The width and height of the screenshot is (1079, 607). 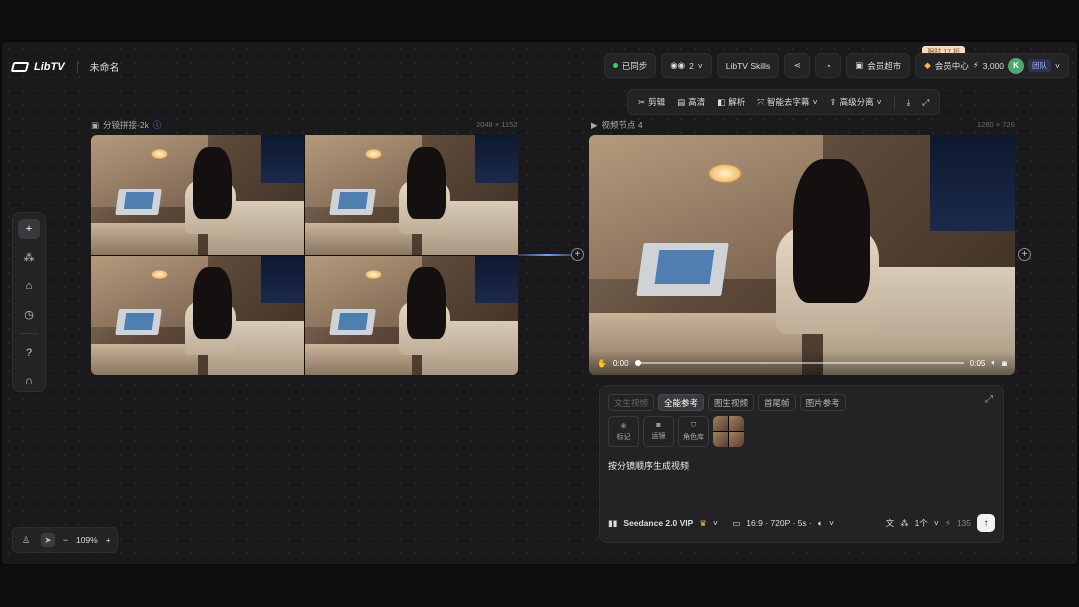 What do you see at coordinates (651, 102) in the screenshot?
I see `clip-button: ✂ 剪辑` at bounding box center [651, 102].